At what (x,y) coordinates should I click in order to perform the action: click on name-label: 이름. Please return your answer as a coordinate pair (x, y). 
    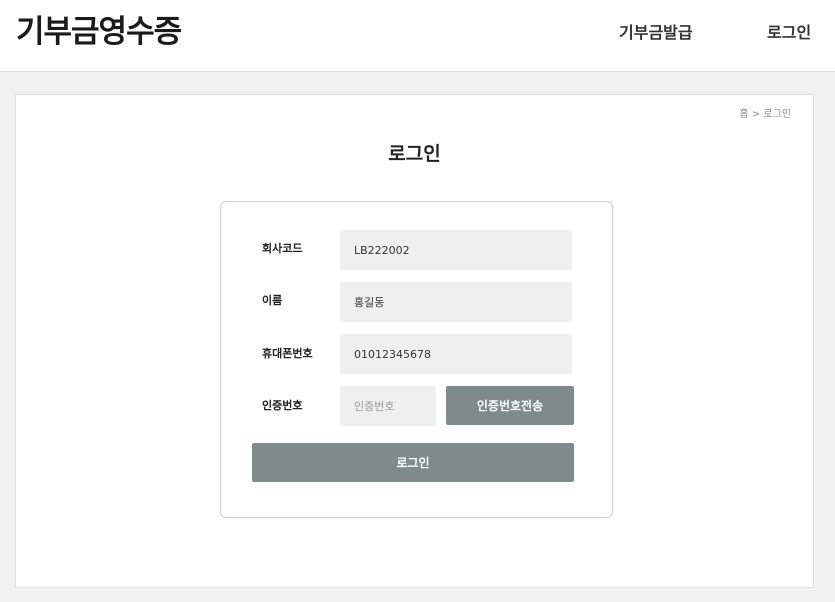
    Looking at the image, I should click on (272, 300).